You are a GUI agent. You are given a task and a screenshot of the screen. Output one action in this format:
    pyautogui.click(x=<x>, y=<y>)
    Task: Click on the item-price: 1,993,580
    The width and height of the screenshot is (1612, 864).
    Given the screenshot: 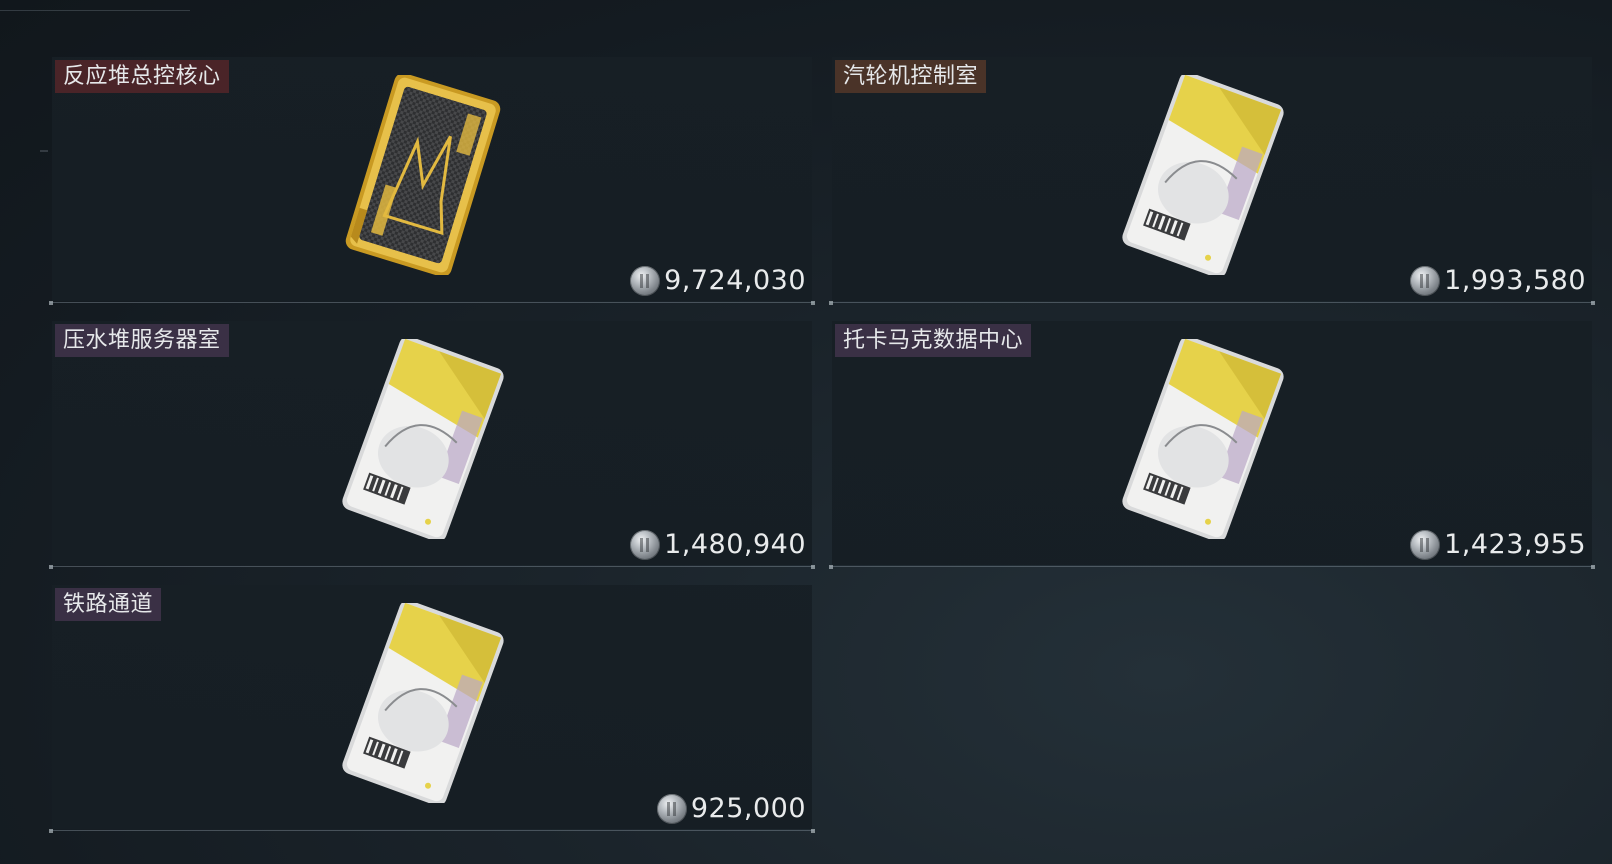 What is the action you would take?
    pyautogui.click(x=1498, y=280)
    